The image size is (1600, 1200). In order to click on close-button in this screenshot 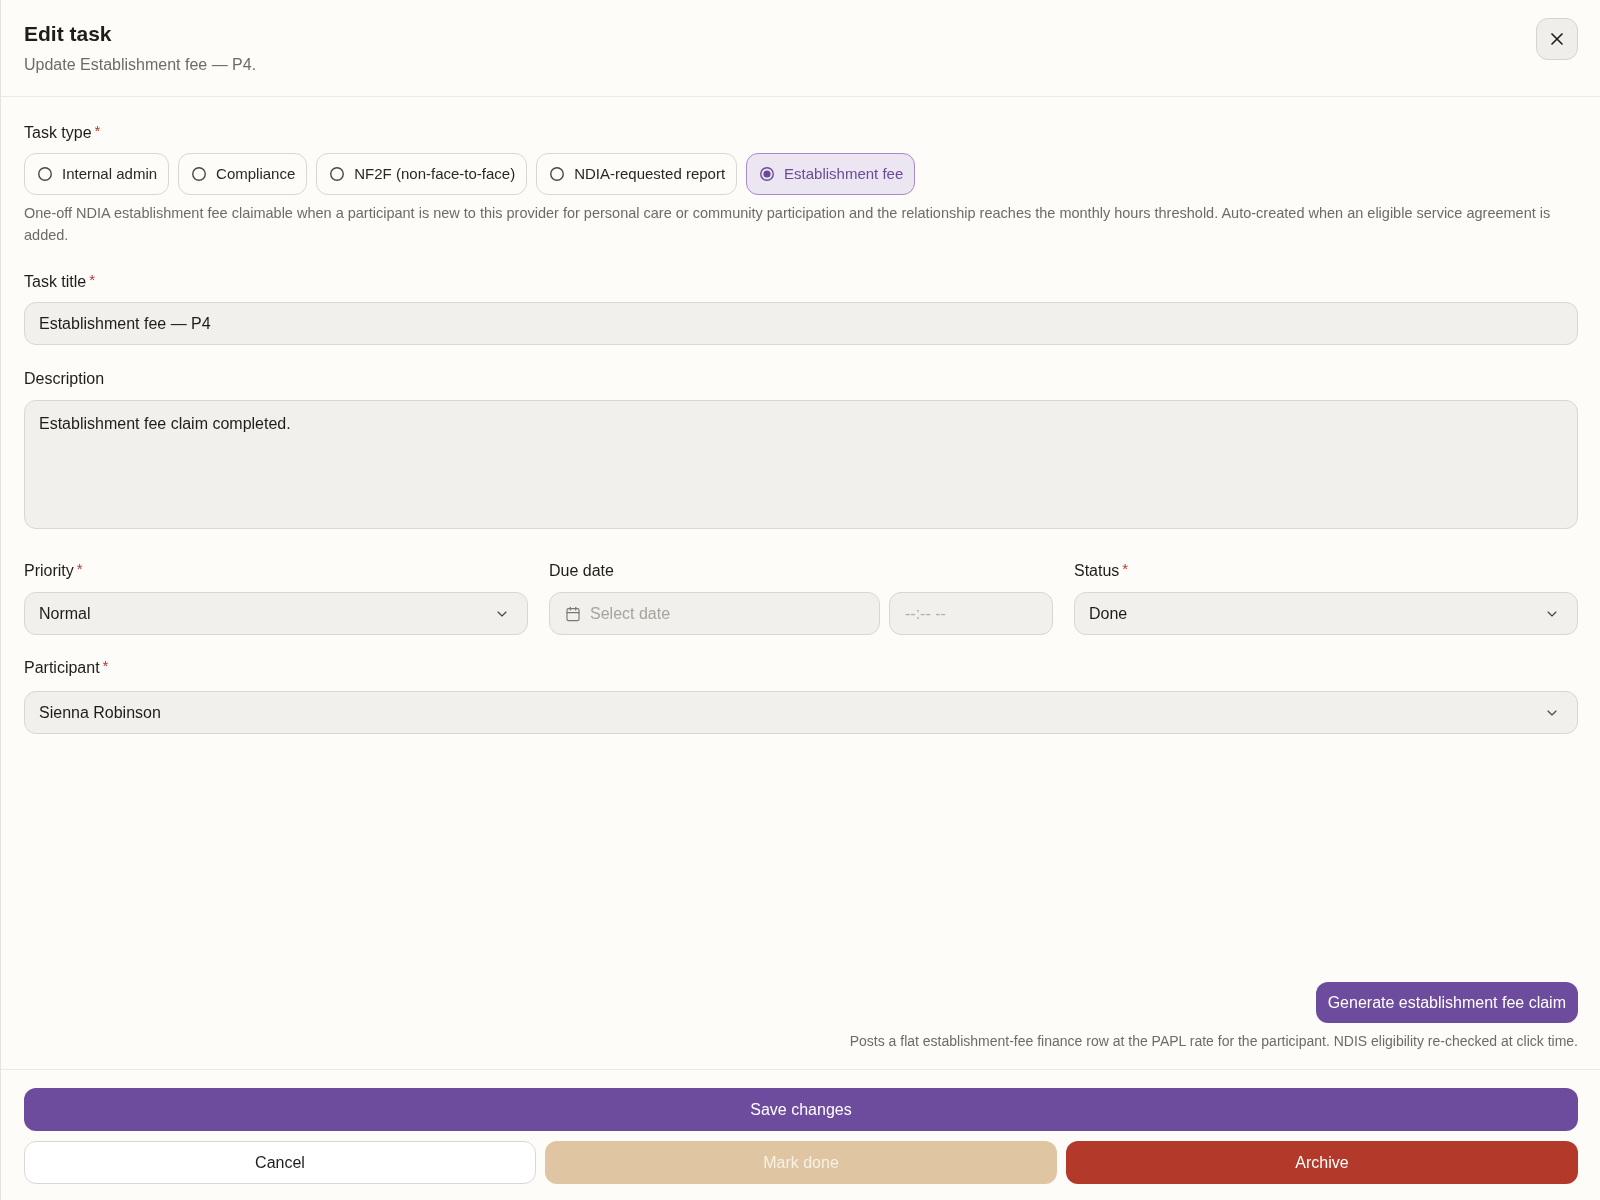, I will do `click(1557, 39)`.